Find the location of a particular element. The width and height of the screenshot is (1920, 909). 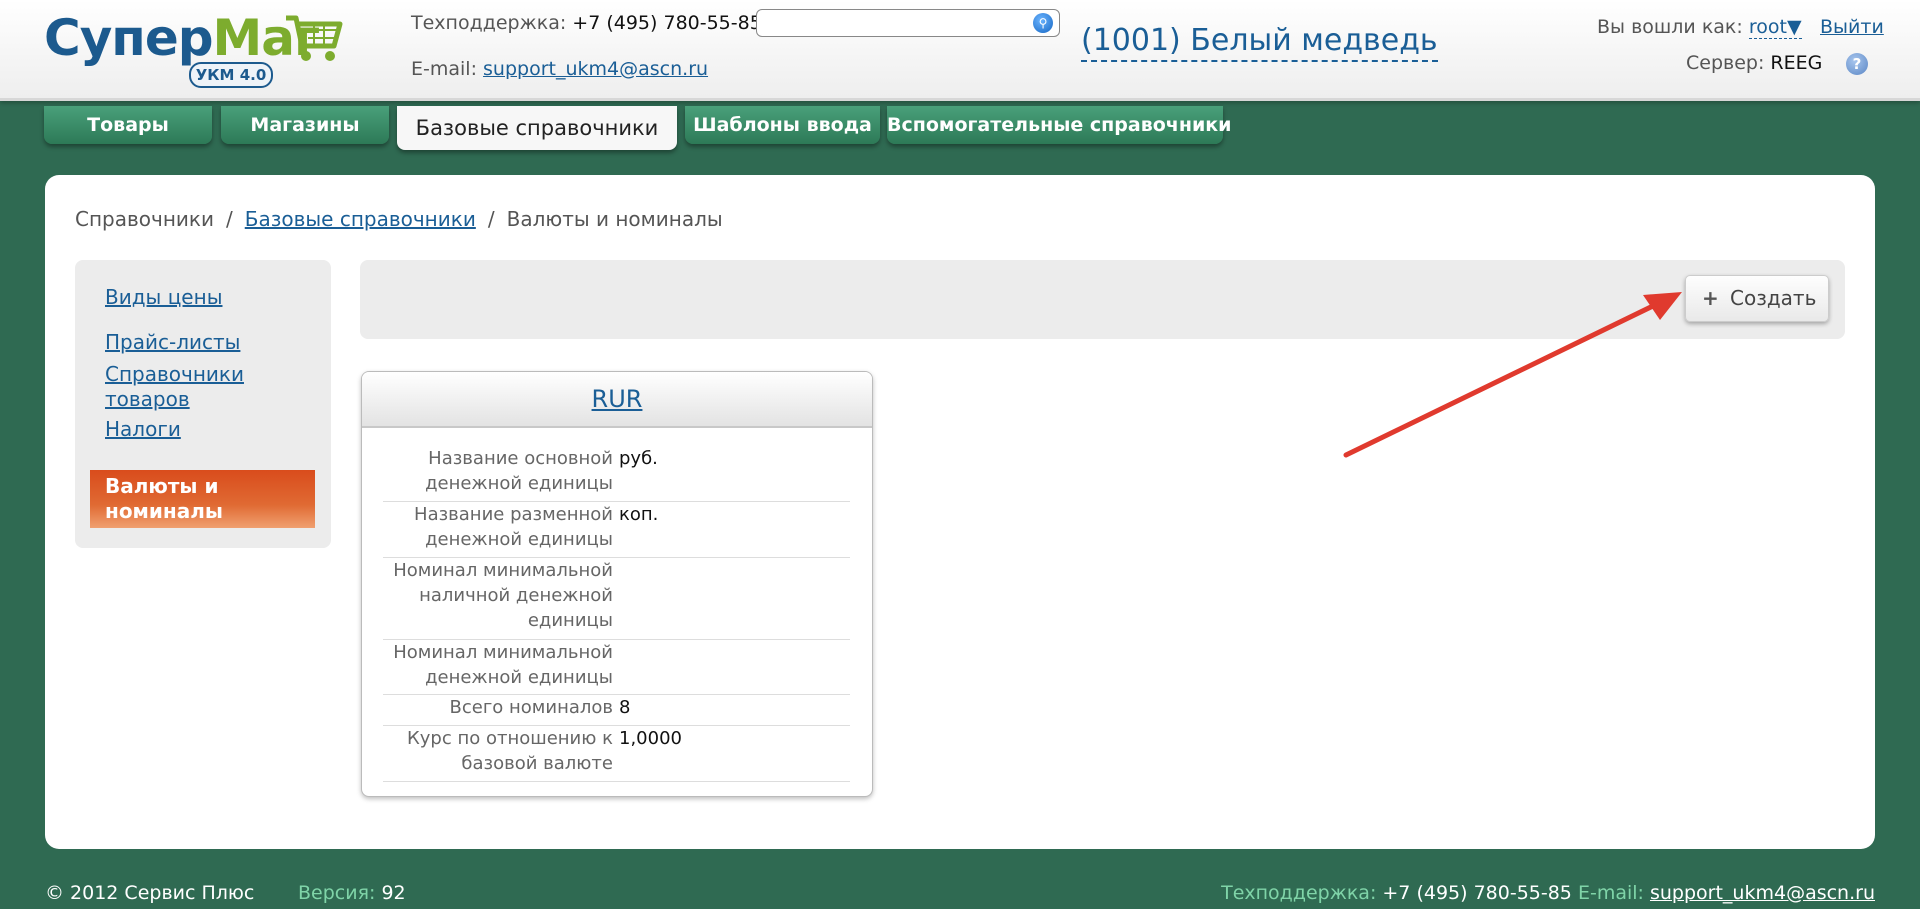

tab-auxiliary-directories: Вспомогательные справочники is located at coordinates (1059, 125).